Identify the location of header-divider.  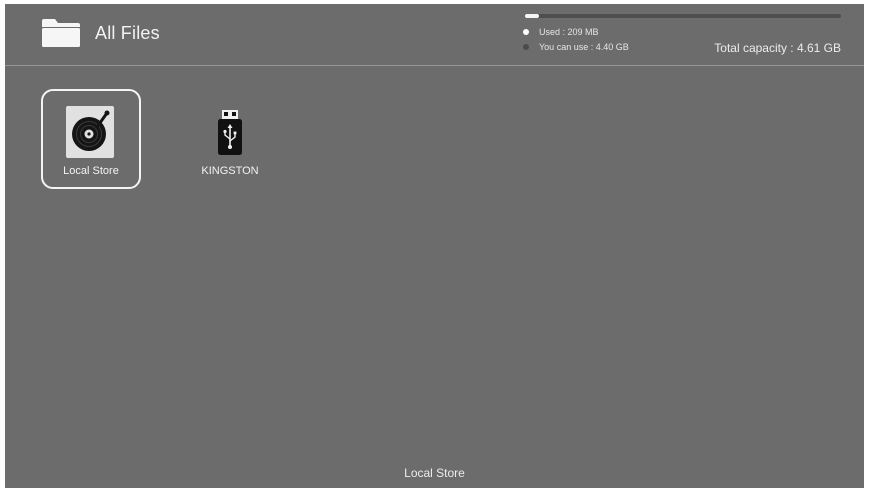
(434, 65).